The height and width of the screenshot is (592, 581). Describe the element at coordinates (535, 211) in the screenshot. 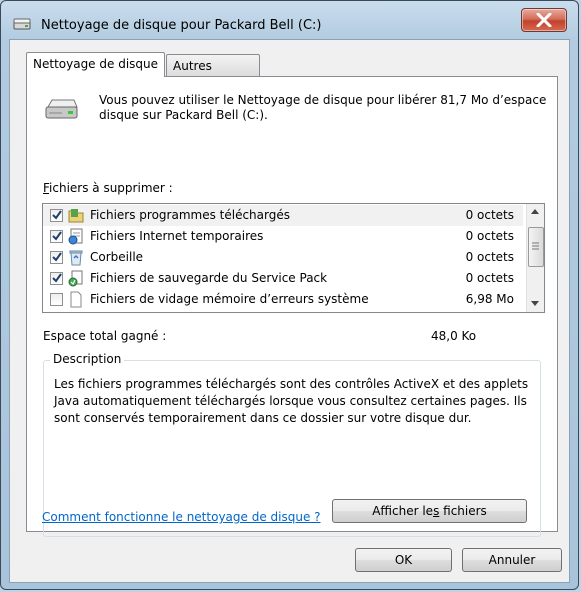

I see `scroll-up-icon` at that location.